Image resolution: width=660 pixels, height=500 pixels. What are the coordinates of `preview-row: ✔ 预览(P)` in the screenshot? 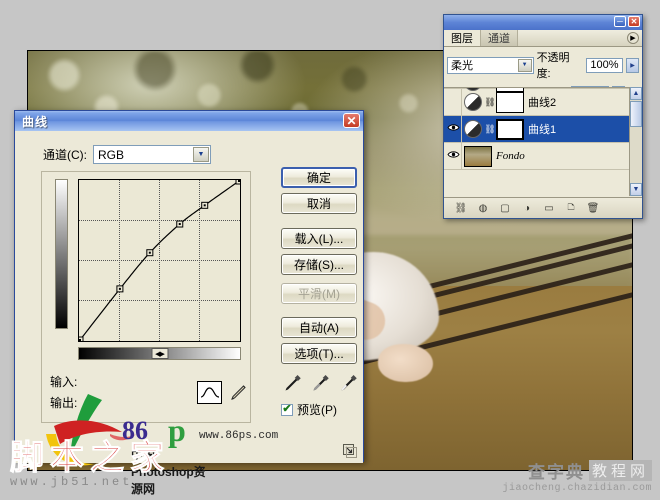 It's located at (309, 409).